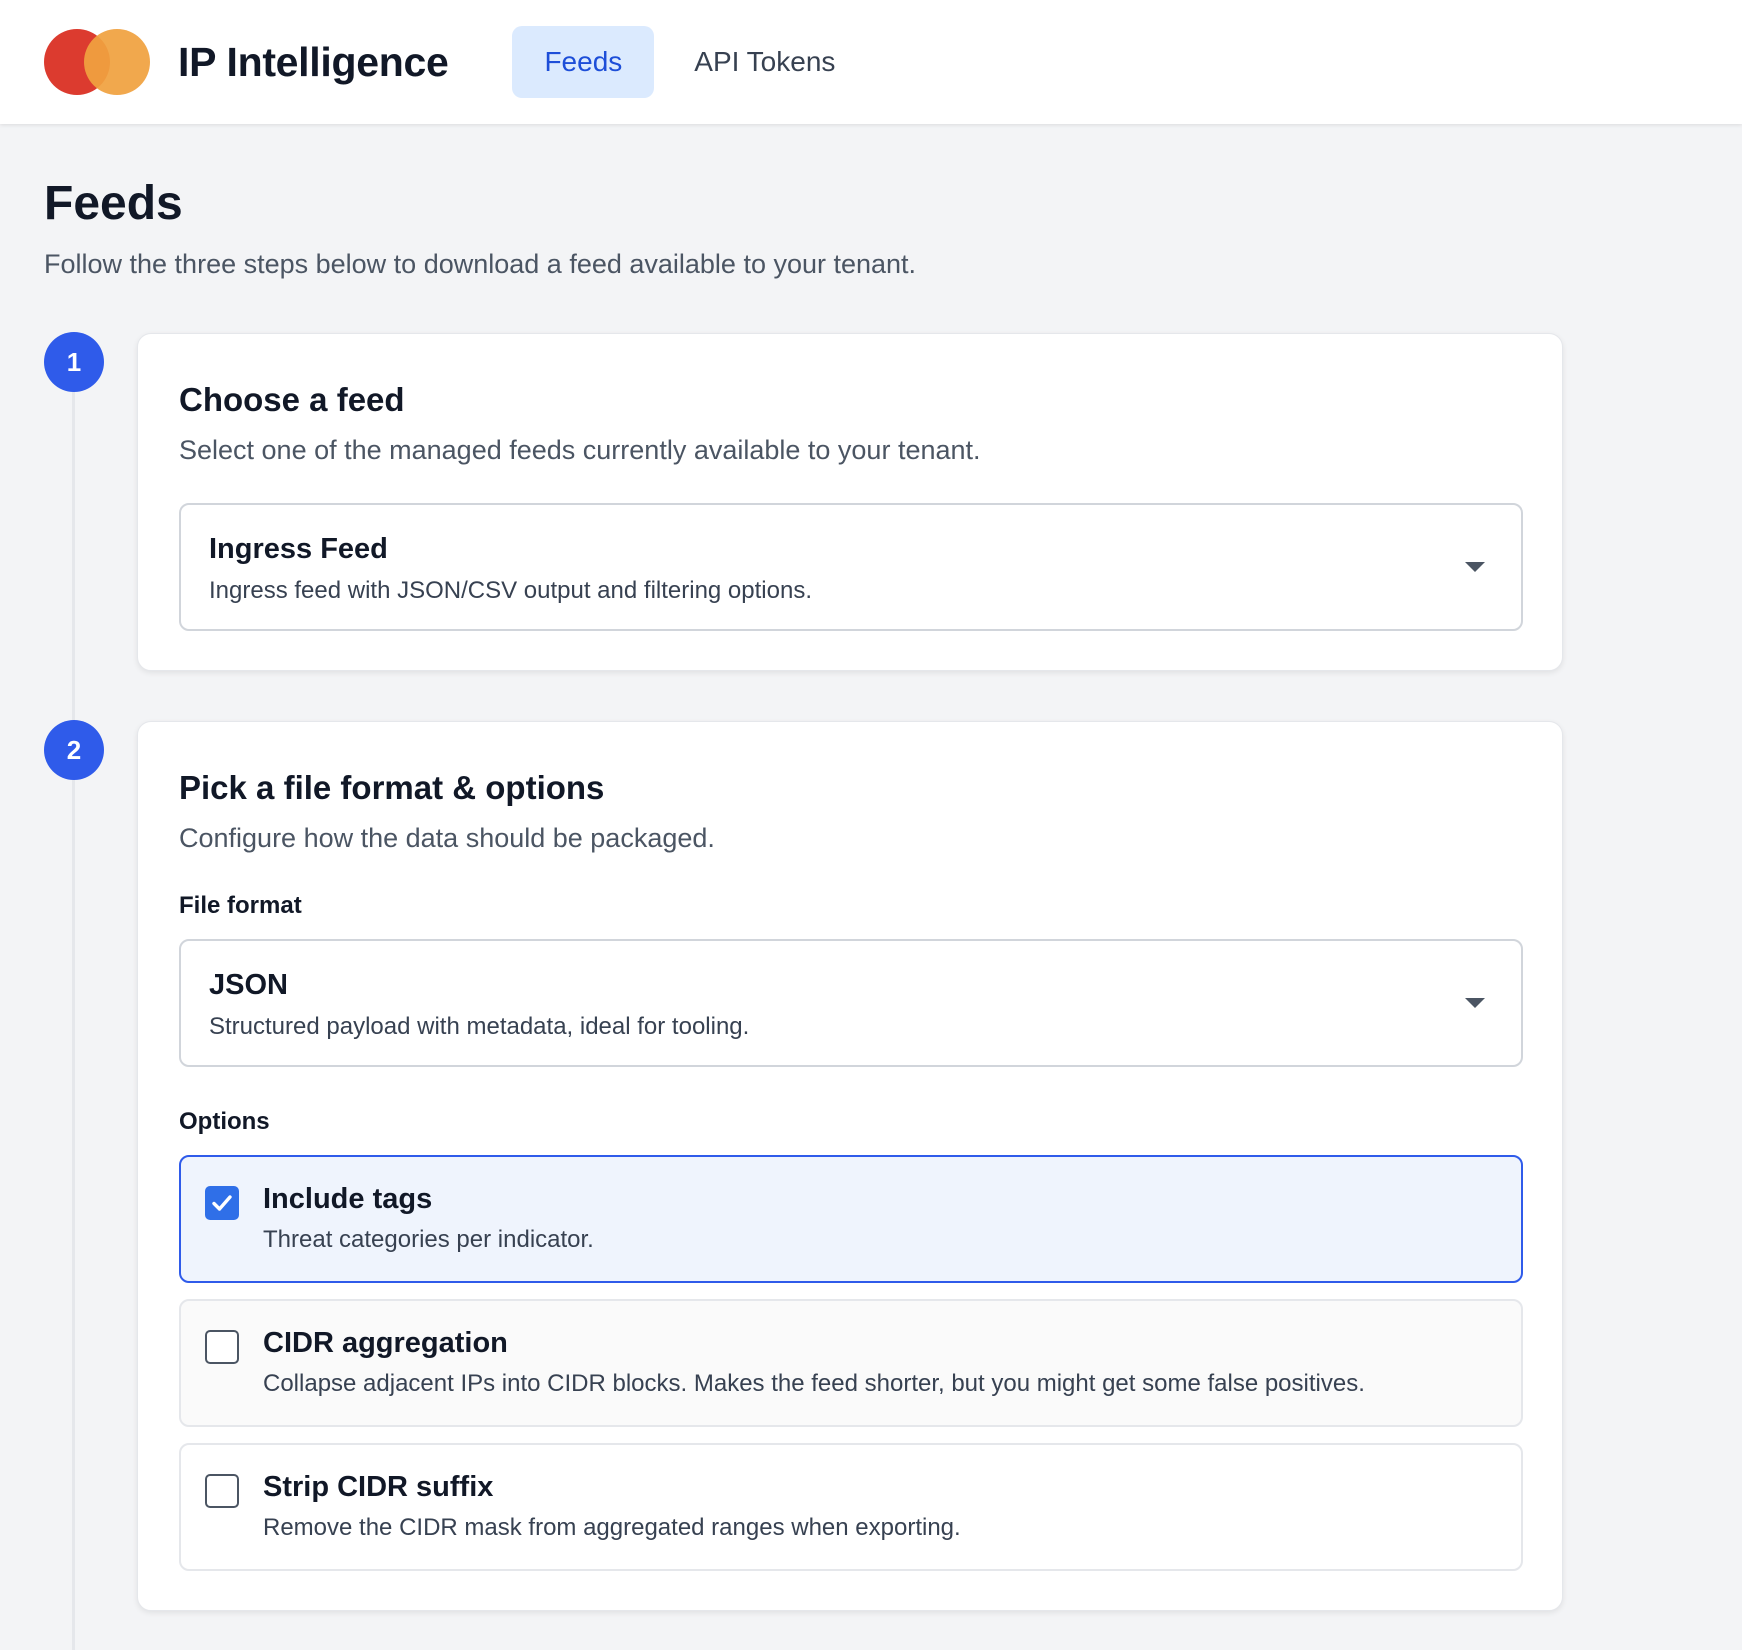 This screenshot has height=1650, width=1742. I want to click on tab-api-tokens: API Tokens, so click(764, 62).